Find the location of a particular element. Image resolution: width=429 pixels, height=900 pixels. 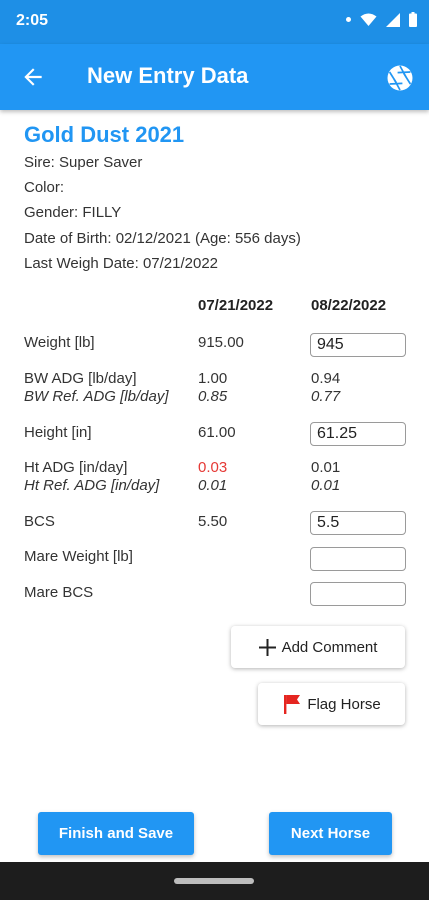

ht-adg-new-value: 0.01 is located at coordinates (326, 467).